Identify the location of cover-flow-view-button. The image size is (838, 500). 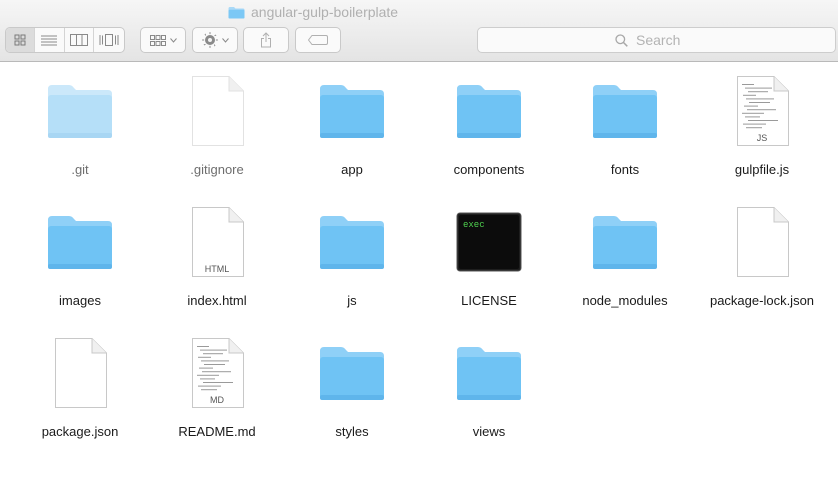
(108, 40).